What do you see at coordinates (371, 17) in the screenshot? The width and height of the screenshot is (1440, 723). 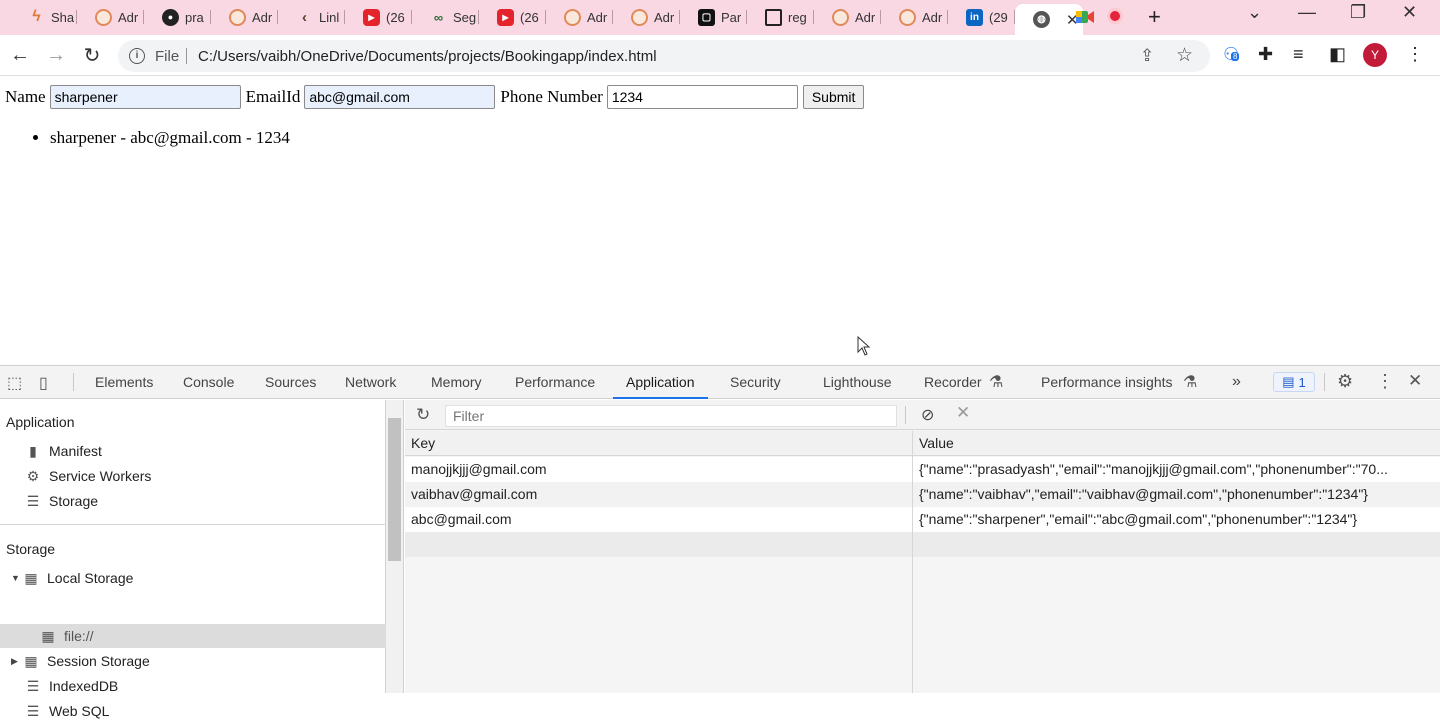 I see `youtube-icon: ▶` at bounding box center [371, 17].